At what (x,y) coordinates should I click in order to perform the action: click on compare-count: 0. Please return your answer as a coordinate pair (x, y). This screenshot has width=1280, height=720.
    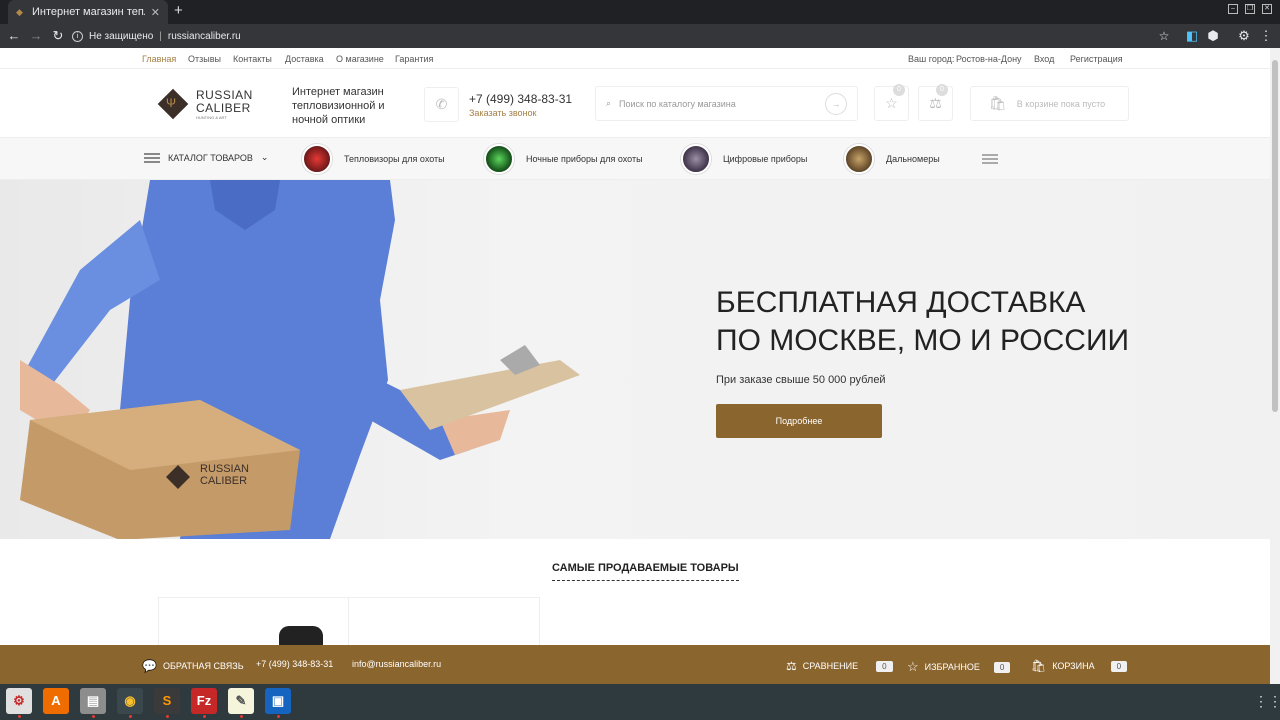
    Looking at the image, I should click on (884, 666).